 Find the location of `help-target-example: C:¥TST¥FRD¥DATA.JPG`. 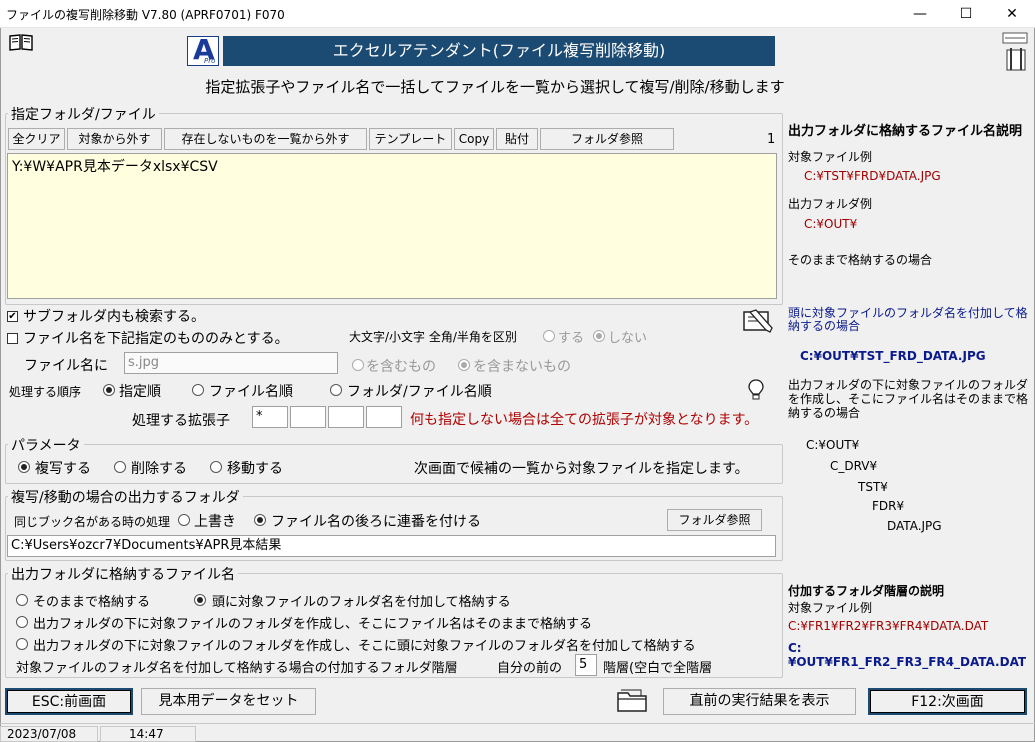

help-target-example: C:¥TST¥FRD¥DATA.JPG is located at coordinates (872, 176).